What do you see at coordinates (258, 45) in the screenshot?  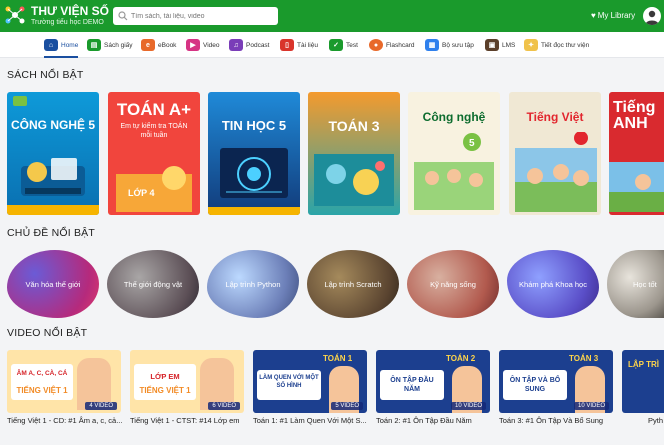 I see `nav-podcast-label: Podcast` at bounding box center [258, 45].